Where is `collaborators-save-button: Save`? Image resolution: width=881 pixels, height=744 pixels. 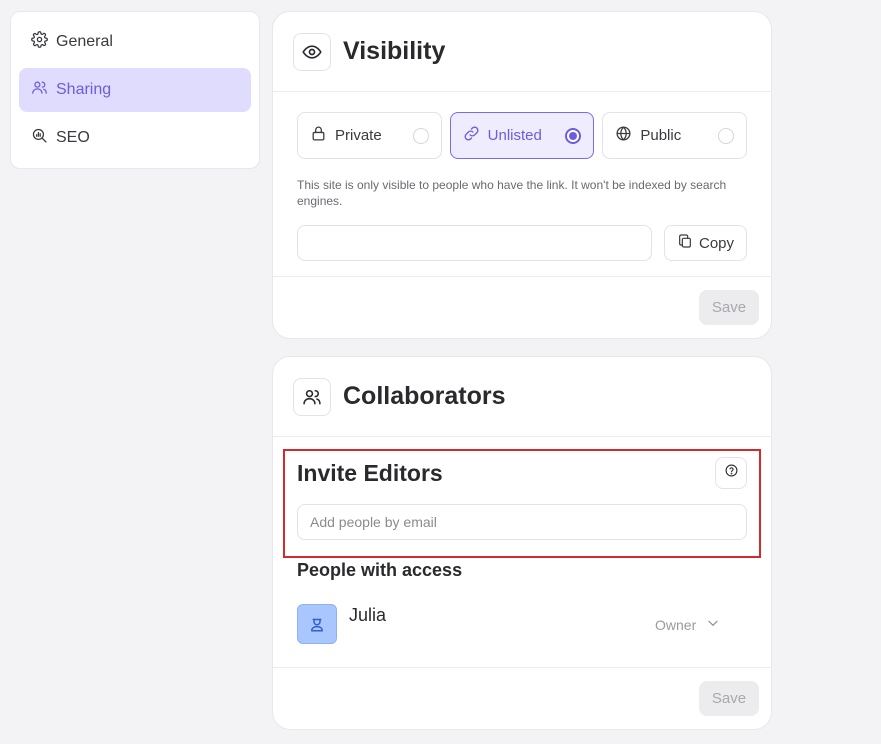
collaborators-save-button: Save is located at coordinates (729, 698).